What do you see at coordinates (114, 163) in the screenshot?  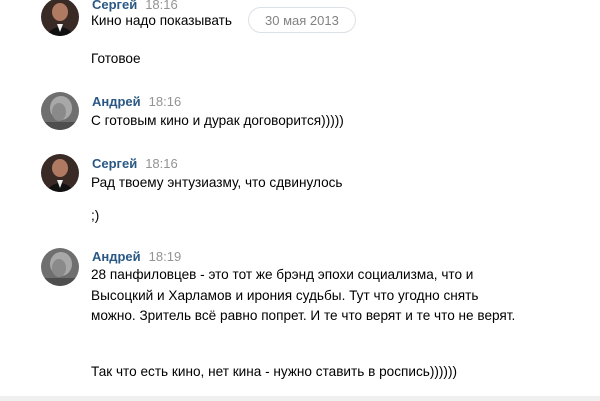 I see `author-name: Сергей` at bounding box center [114, 163].